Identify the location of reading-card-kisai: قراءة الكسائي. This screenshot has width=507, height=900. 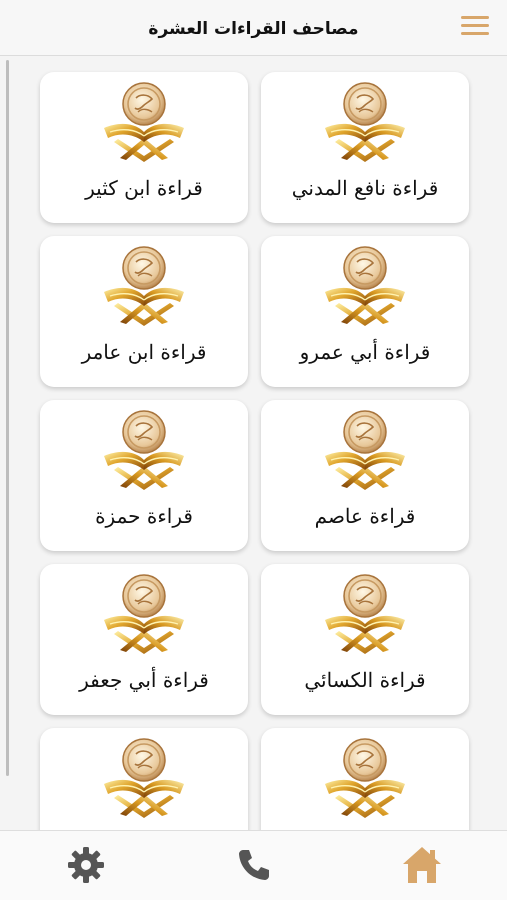
(365, 639).